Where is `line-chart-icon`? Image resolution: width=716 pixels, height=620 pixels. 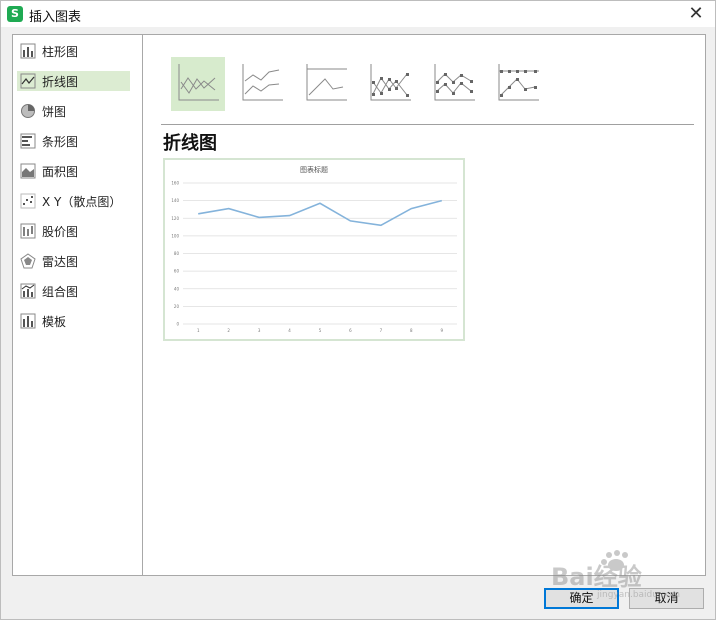 line-chart-icon is located at coordinates (28, 81).